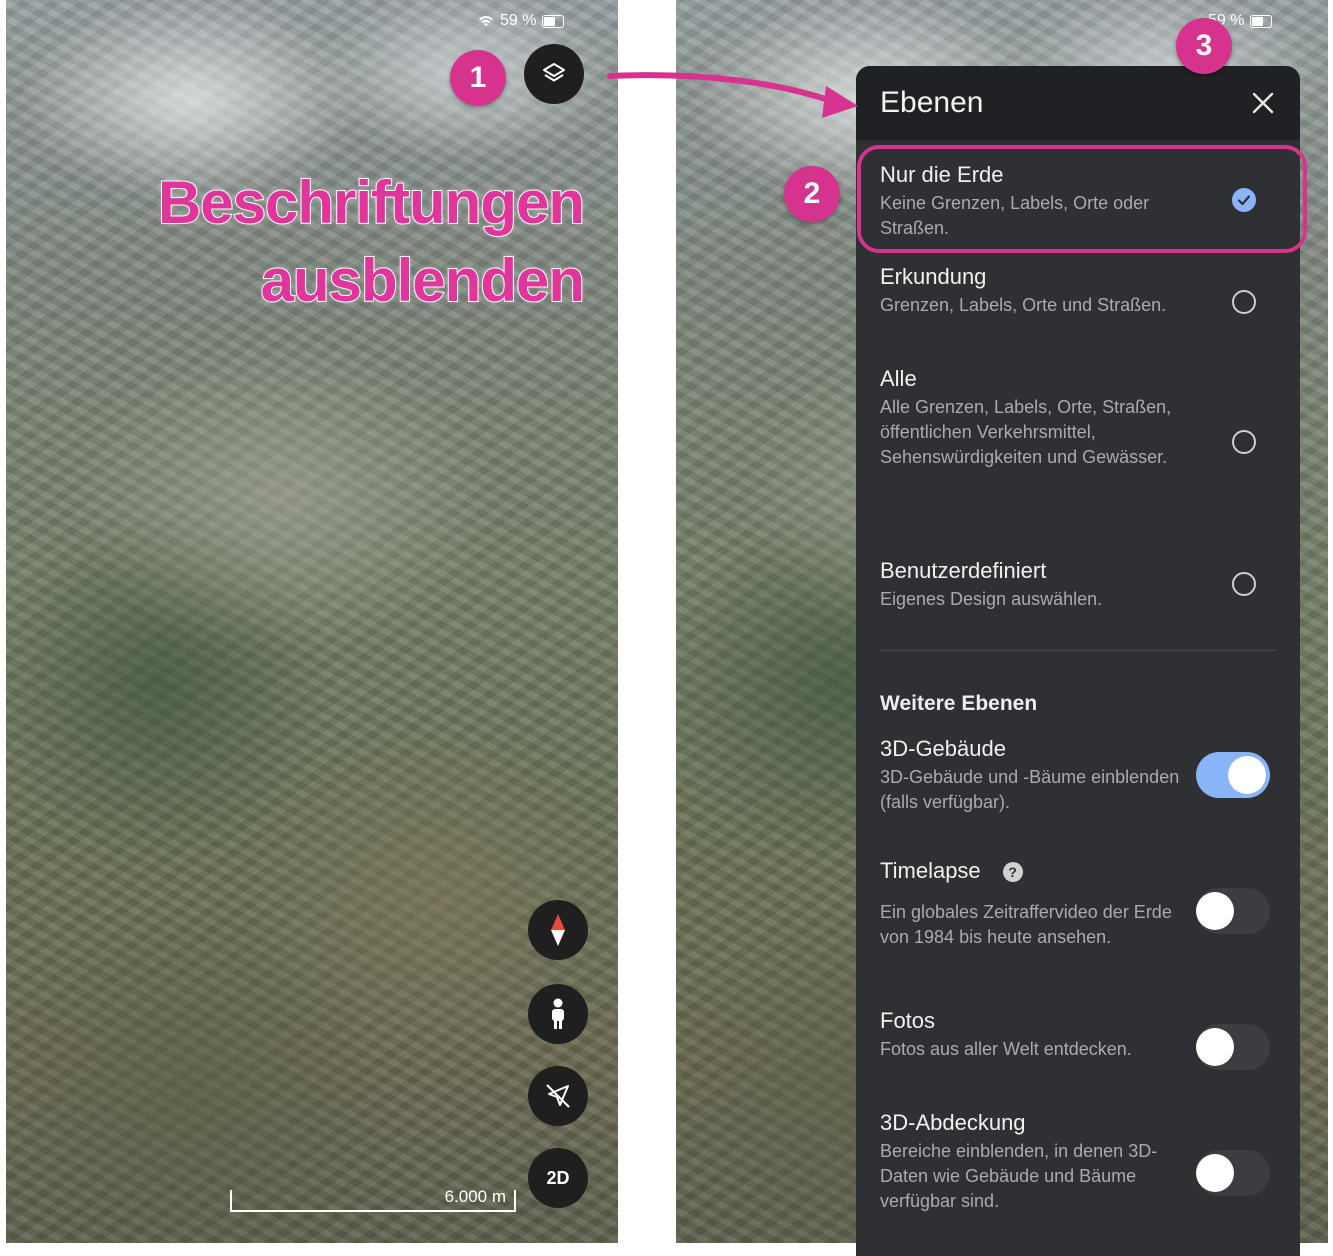  I want to click on layers-icon, so click(554, 72).